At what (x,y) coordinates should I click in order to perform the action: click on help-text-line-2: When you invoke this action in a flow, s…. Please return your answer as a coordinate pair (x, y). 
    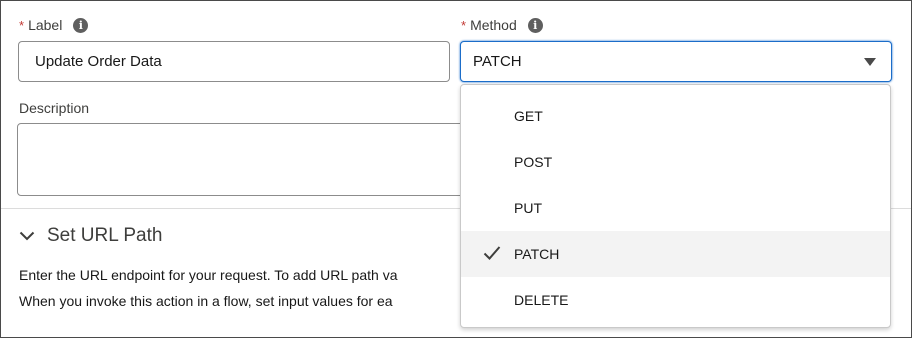
    Looking at the image, I should click on (206, 301).